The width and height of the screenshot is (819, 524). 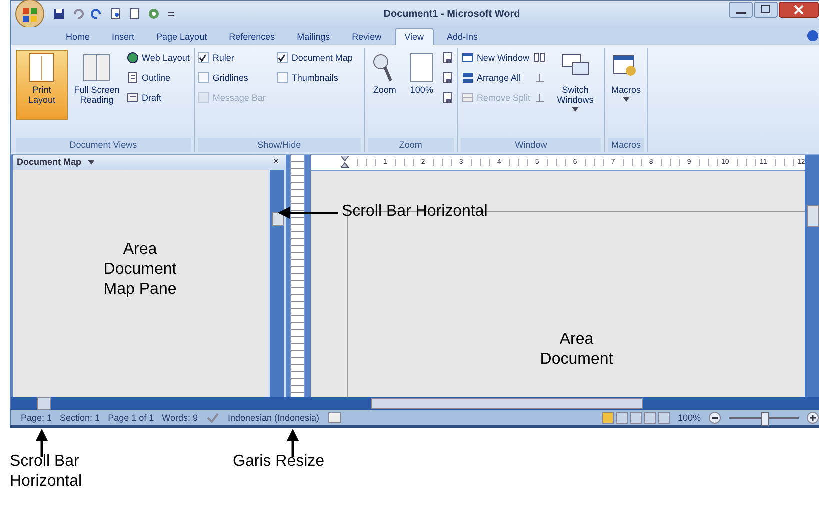 What do you see at coordinates (78, 14) in the screenshot?
I see `undo-icon` at bounding box center [78, 14].